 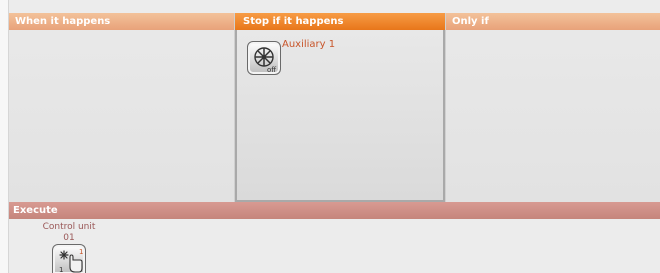 What do you see at coordinates (553, 21) in the screenshot?
I see `only-if-header: Only if` at bounding box center [553, 21].